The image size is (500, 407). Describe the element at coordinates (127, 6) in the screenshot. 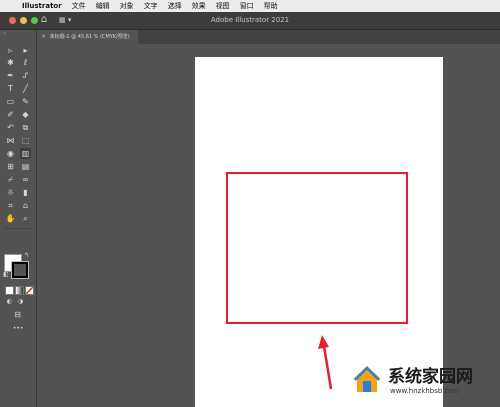

I see `menu-object: 对象` at that location.